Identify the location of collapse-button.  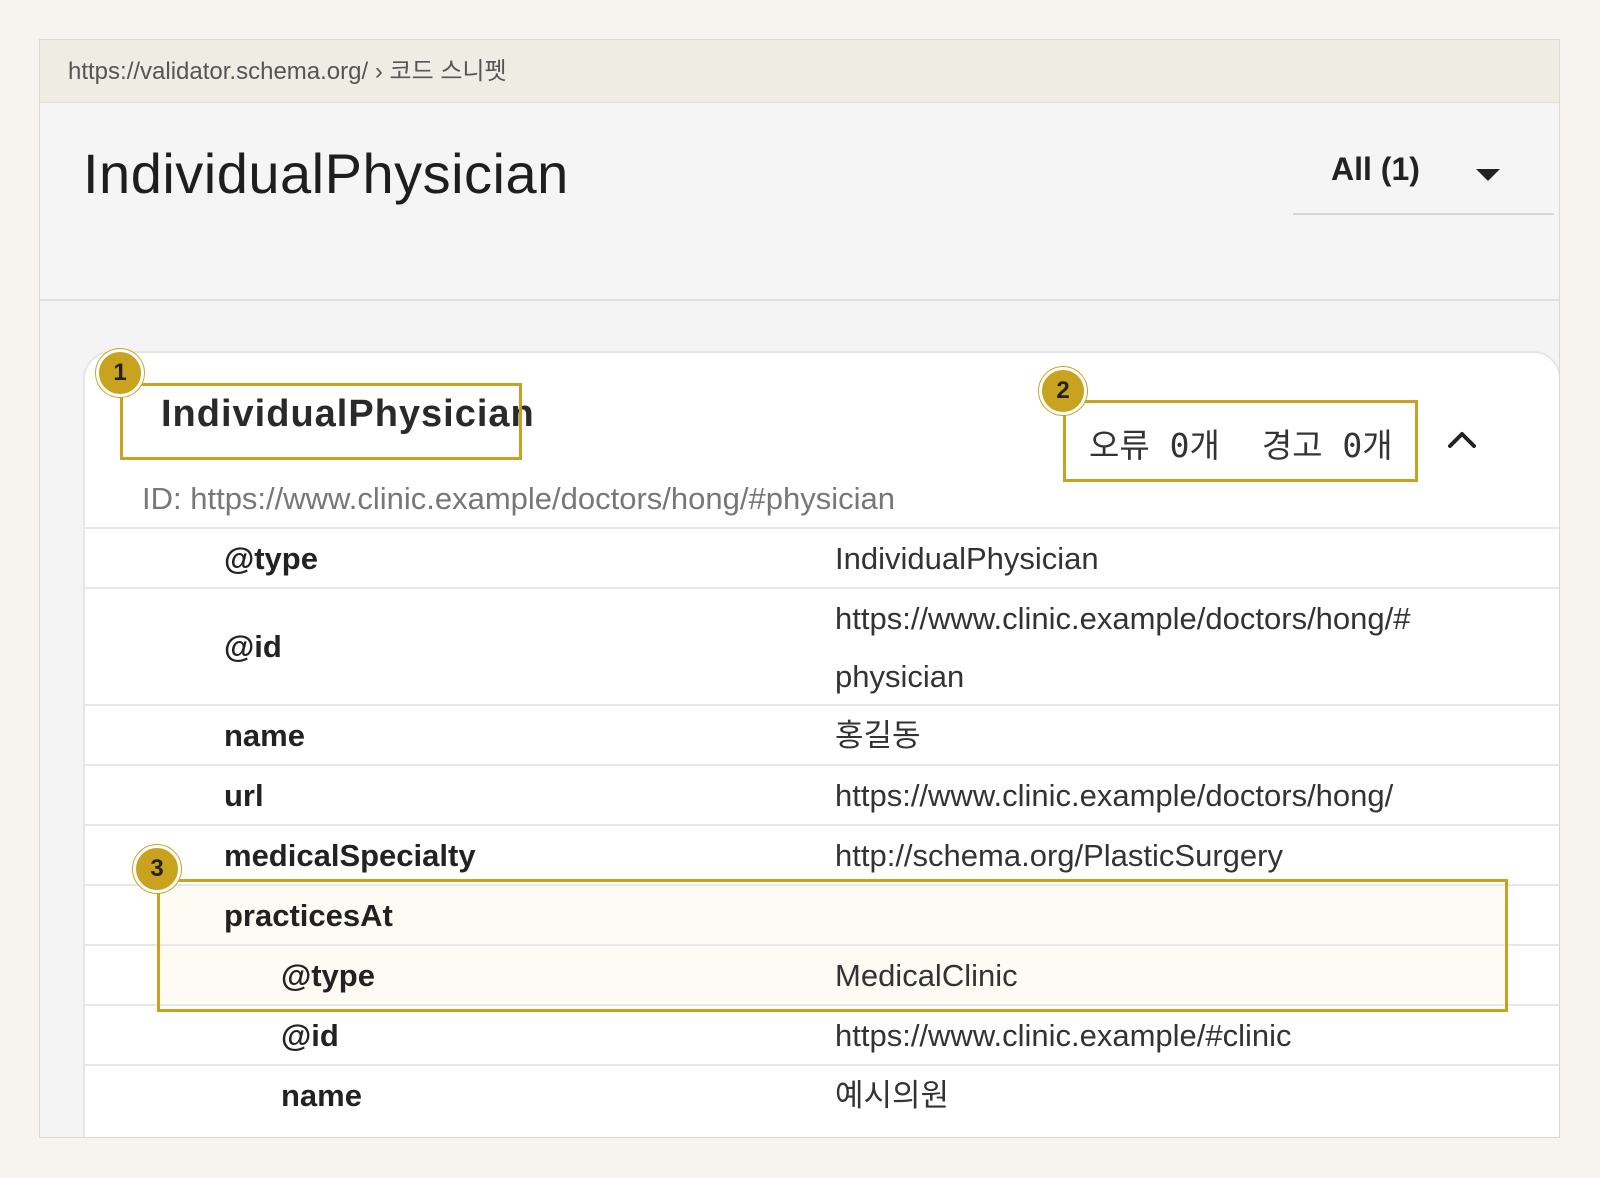
(1462, 439).